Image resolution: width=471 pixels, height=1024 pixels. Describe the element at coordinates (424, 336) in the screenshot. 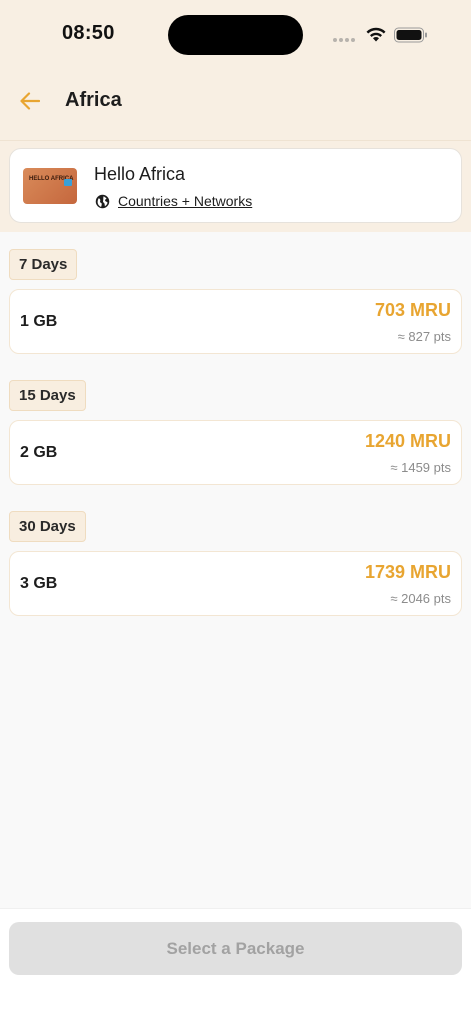

I see `package-points: ≈ 827 pts` at that location.